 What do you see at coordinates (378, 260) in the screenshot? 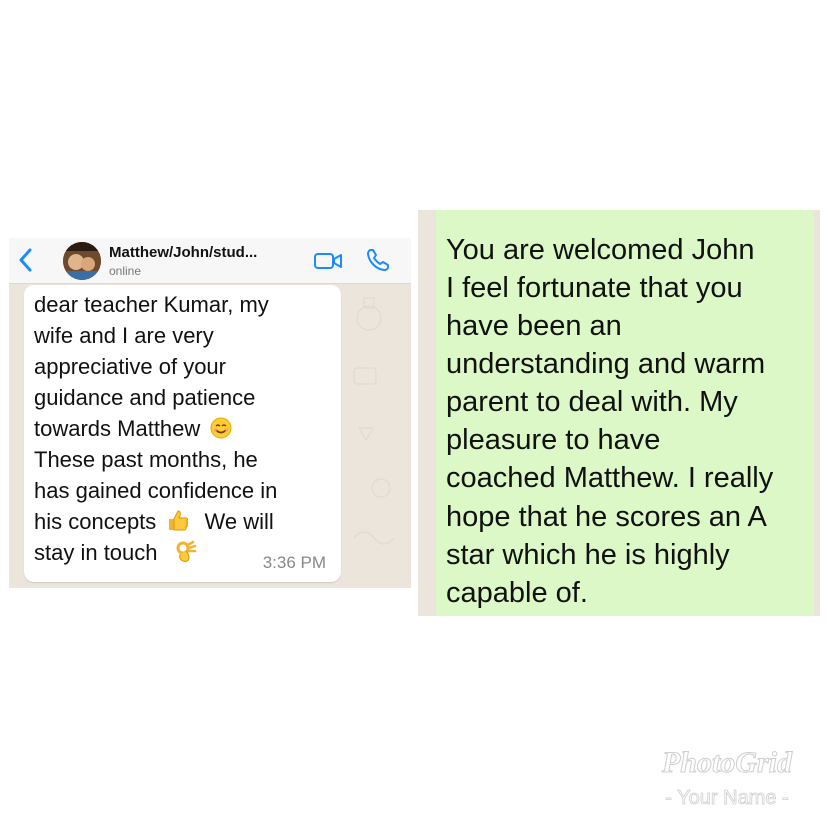
I see `phone-icon` at bounding box center [378, 260].